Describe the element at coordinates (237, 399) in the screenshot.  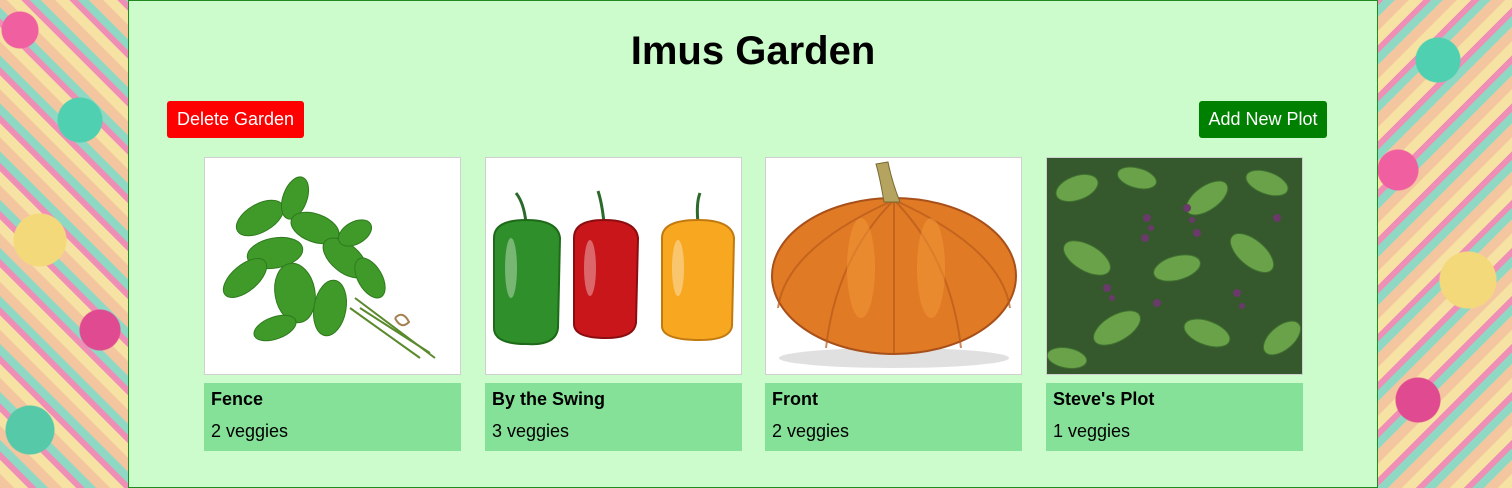
I see `plot-name: Fence` at that location.